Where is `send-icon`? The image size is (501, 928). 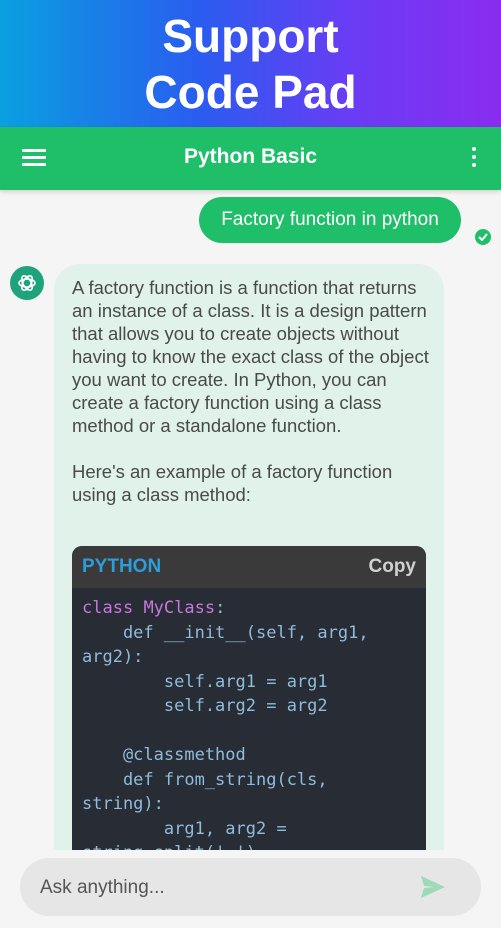
send-icon is located at coordinates (433, 887).